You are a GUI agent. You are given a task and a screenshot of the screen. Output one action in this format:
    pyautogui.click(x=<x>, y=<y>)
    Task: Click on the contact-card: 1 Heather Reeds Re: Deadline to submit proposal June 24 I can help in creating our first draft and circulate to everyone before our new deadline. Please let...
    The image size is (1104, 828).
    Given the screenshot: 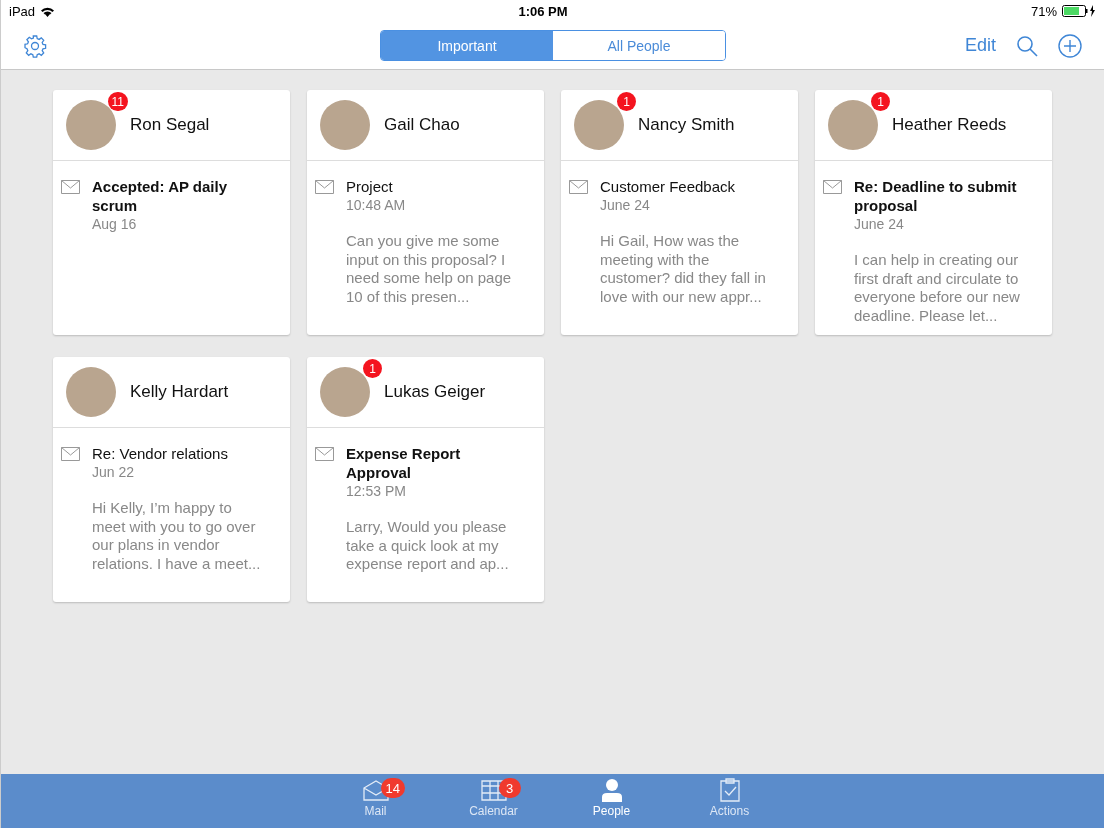 What is the action you would take?
    pyautogui.click(x=933, y=212)
    